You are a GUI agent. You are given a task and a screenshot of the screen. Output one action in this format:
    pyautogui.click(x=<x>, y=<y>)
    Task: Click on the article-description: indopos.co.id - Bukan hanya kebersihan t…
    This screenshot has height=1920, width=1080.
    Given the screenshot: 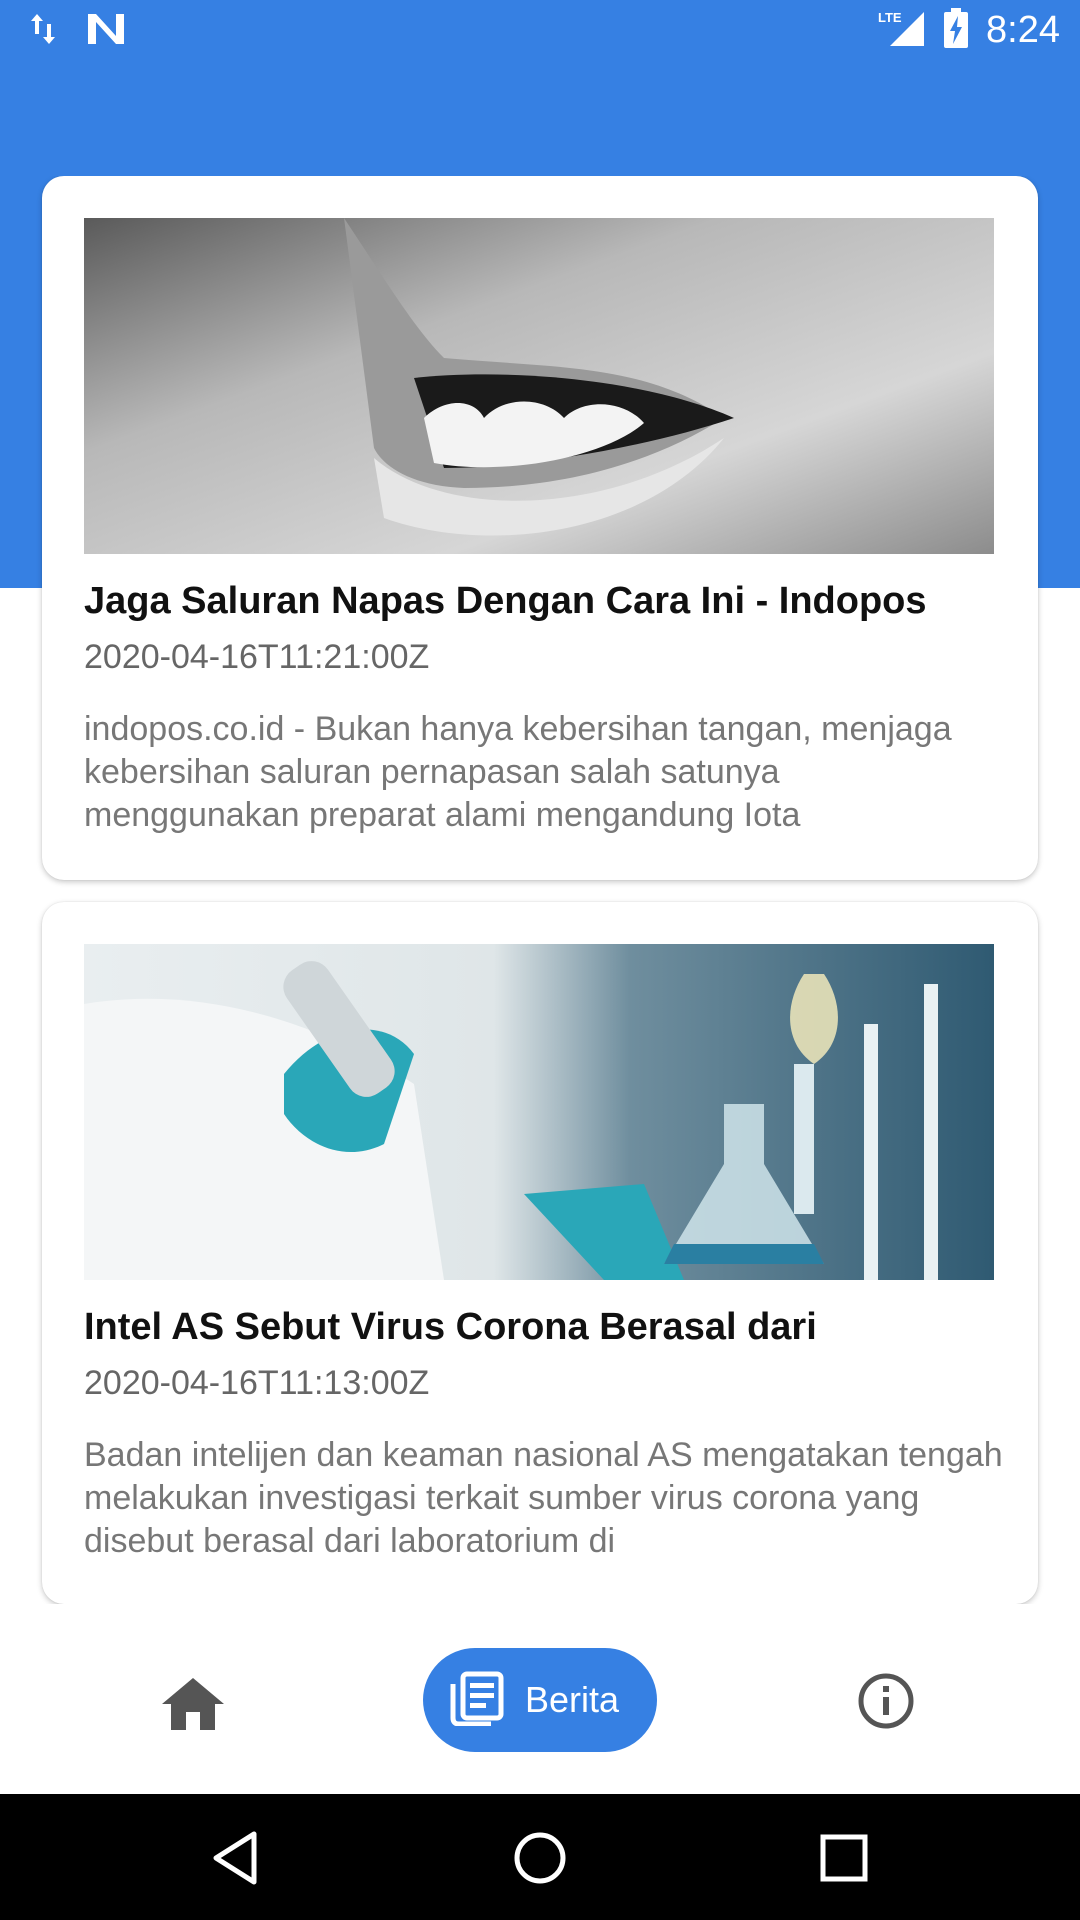 What is the action you would take?
    pyautogui.click(x=518, y=772)
    